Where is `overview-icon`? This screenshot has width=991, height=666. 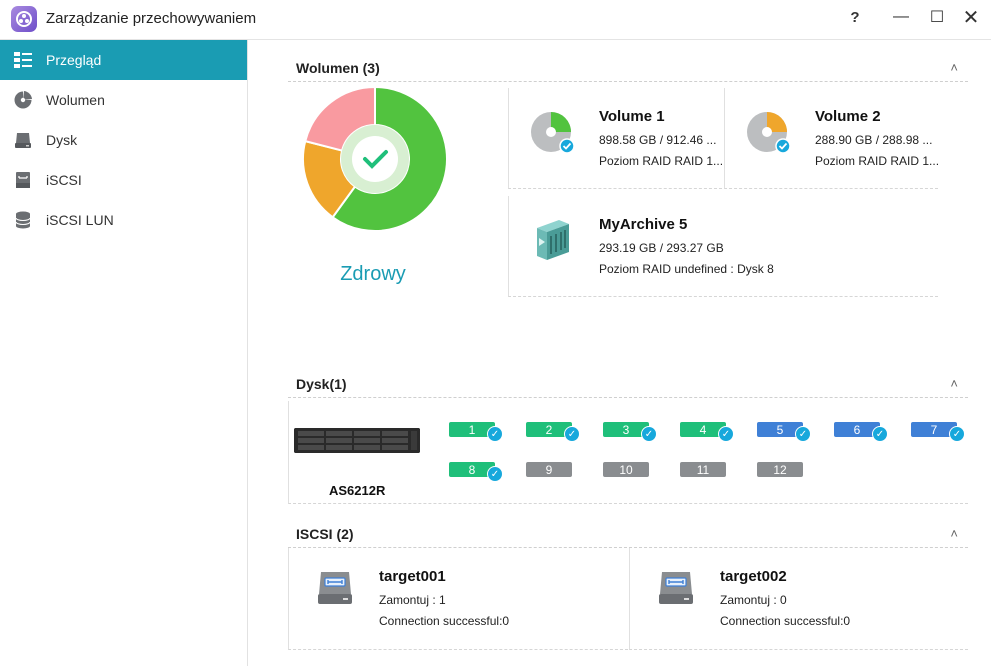
overview-icon is located at coordinates (23, 60).